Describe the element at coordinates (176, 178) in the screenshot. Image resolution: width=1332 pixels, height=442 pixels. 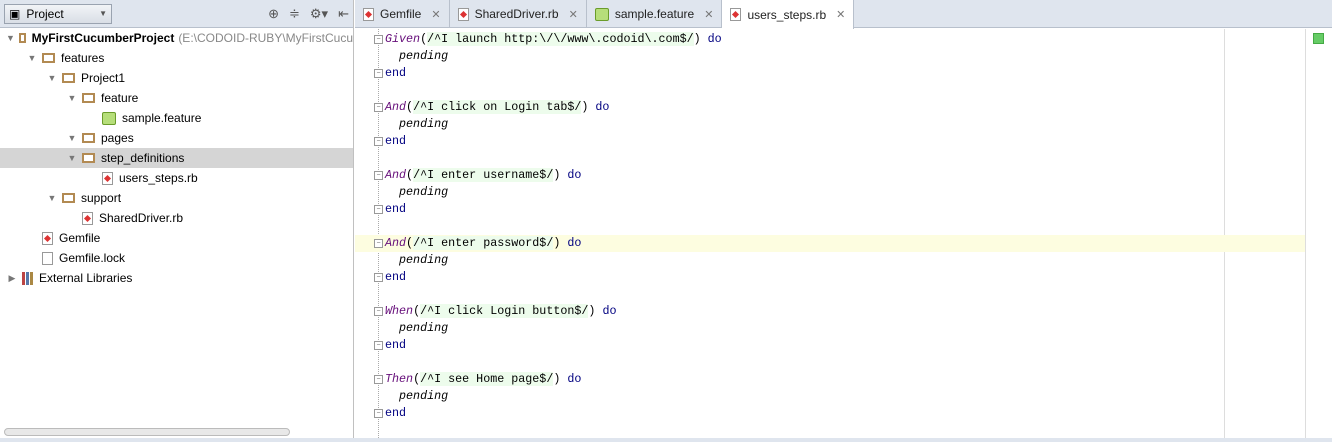
I see `tree-item: users_steps.rb` at that location.